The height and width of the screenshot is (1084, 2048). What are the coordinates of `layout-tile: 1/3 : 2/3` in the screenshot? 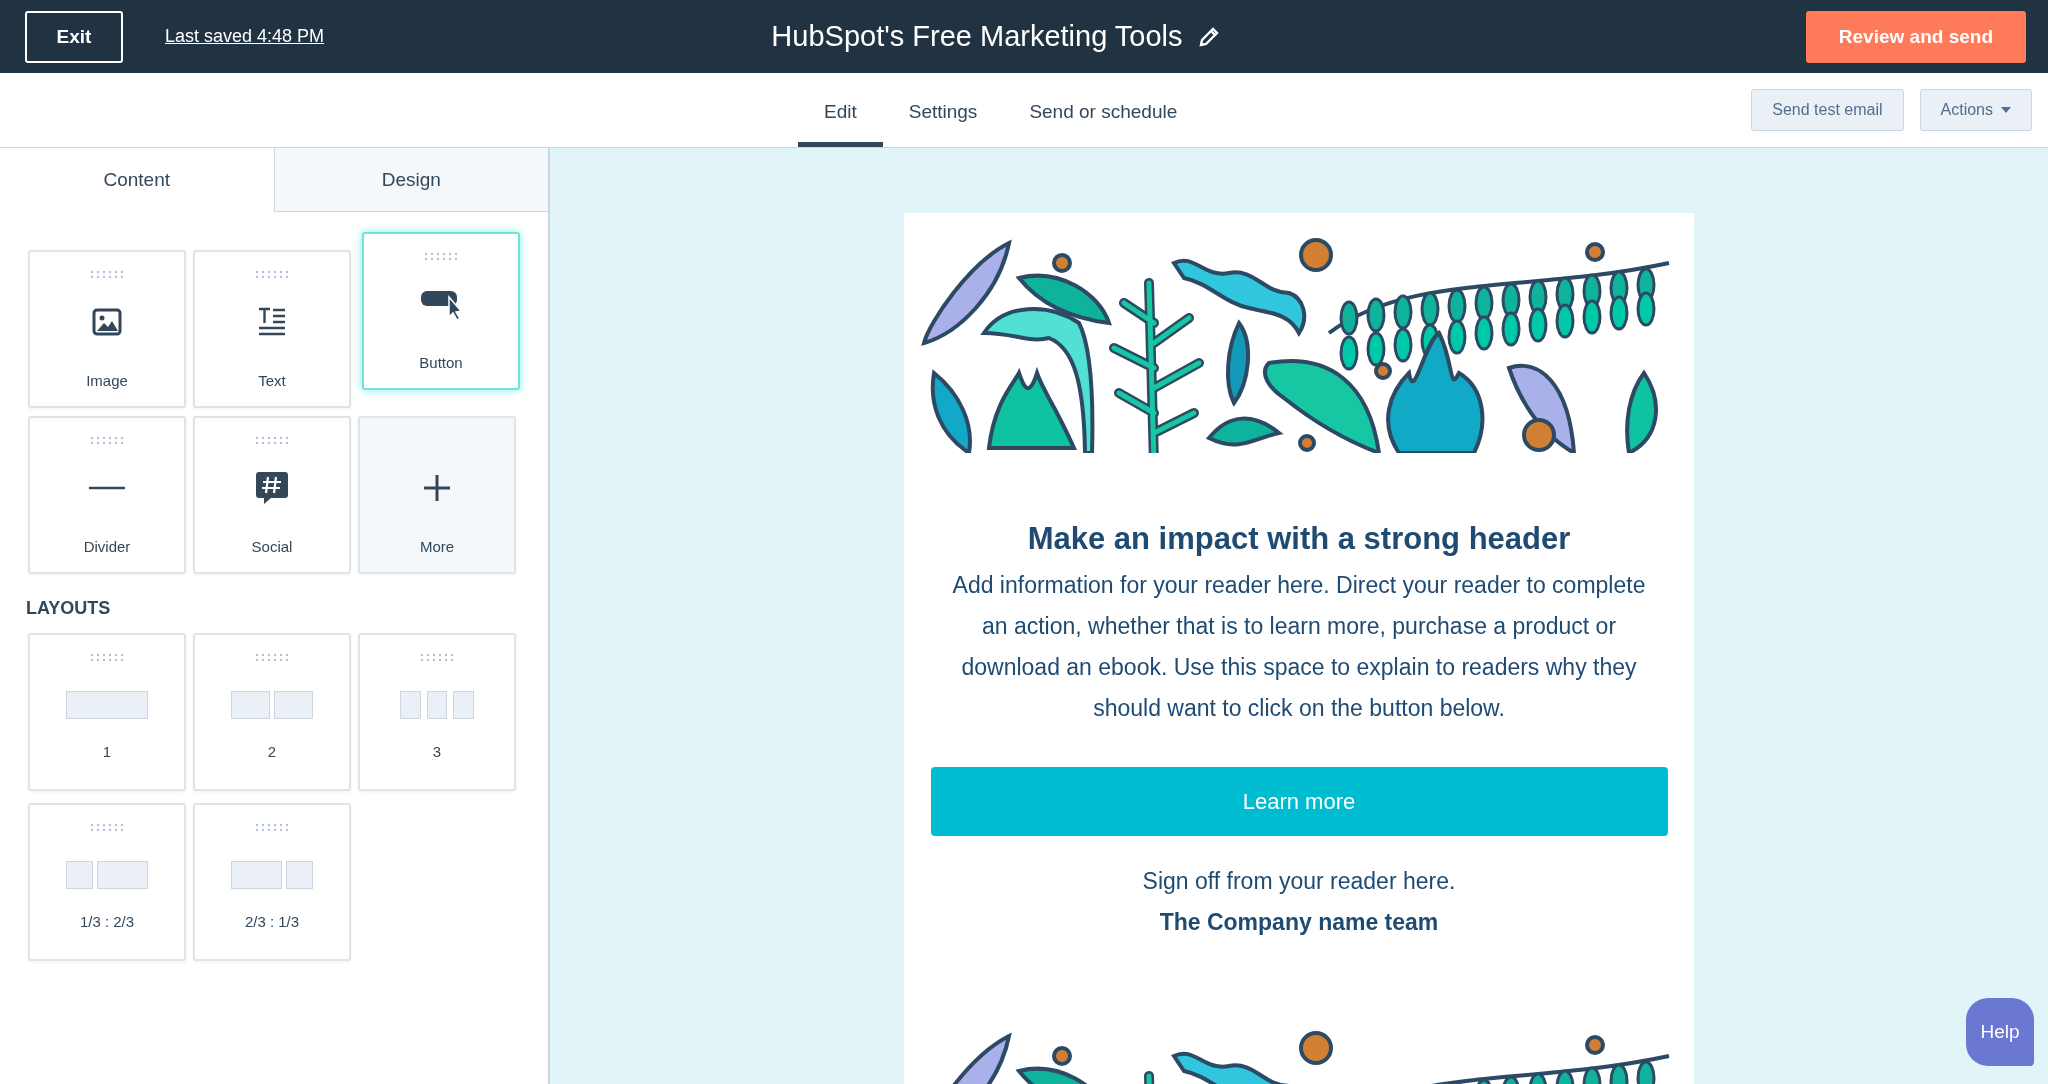 It's located at (107, 882).